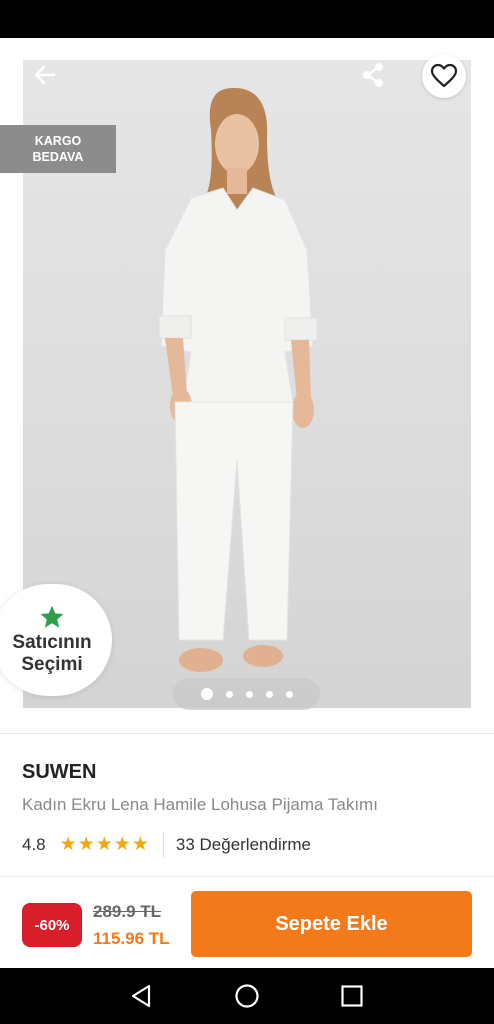 Image resolution: width=494 pixels, height=1024 pixels. I want to click on seller-choice-badge: Satıcının Seçimi, so click(56, 640).